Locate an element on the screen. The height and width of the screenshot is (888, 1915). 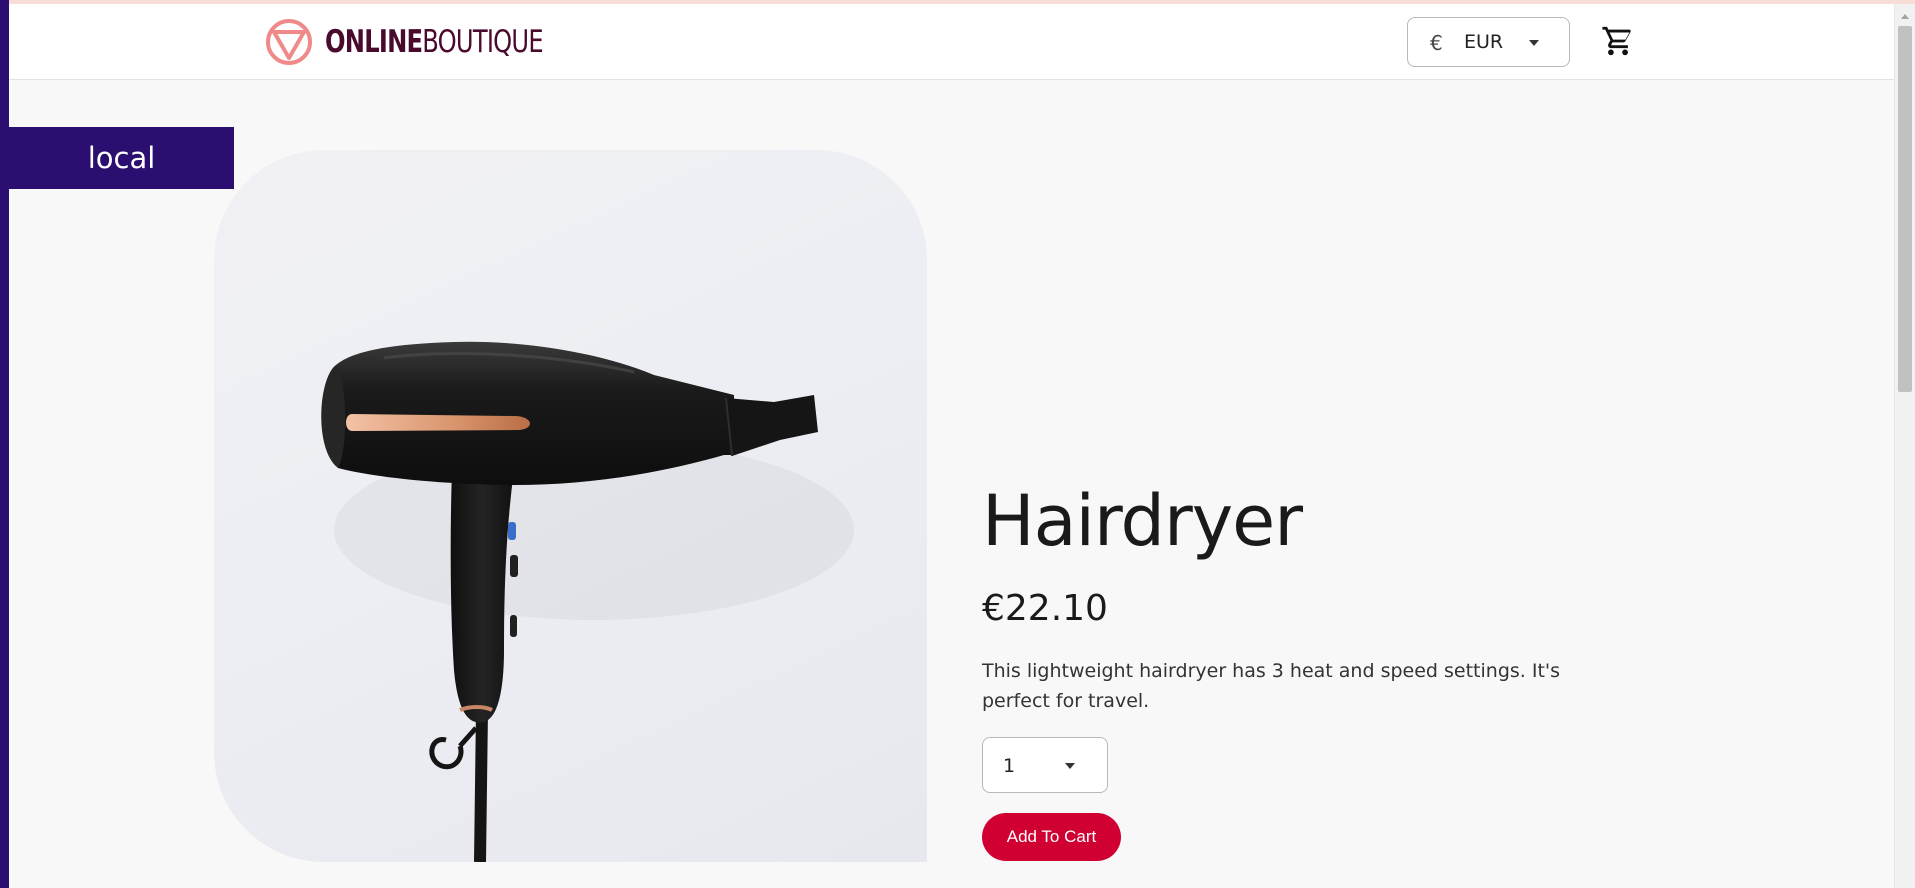
logo: ONLINEBOUTIQUE is located at coordinates (434, 42).